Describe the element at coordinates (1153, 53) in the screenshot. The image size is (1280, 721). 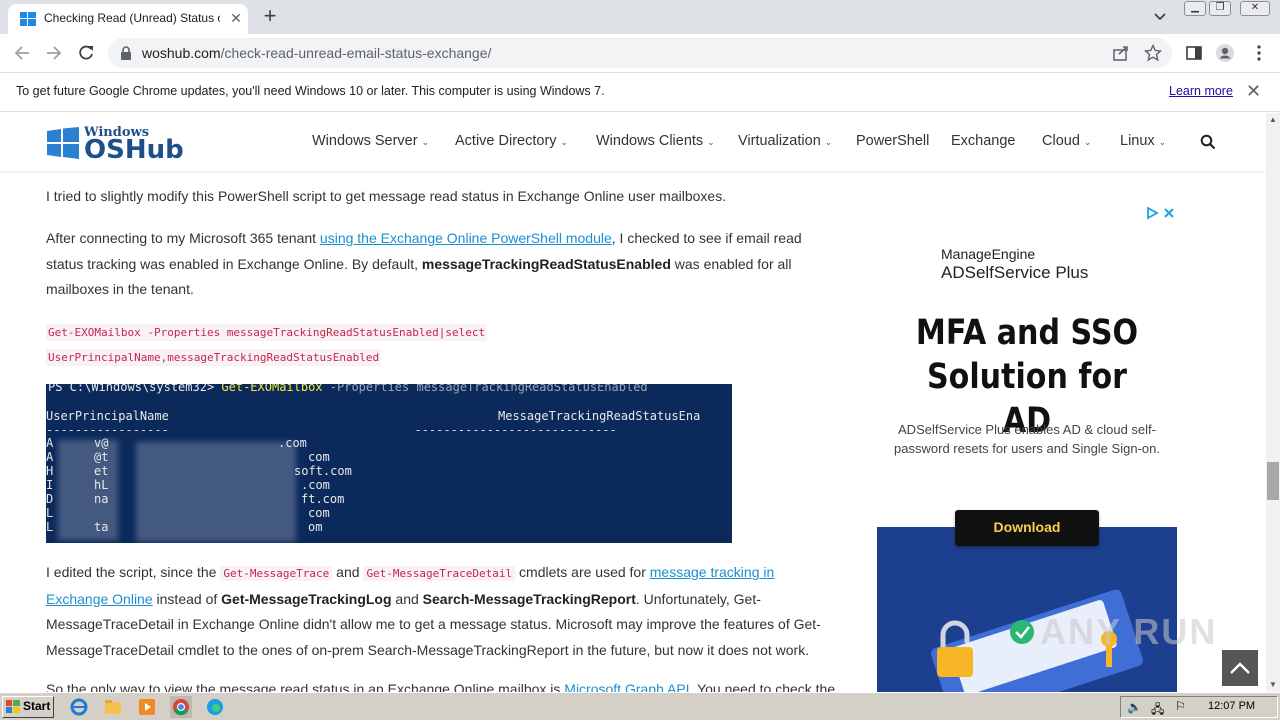
I see `bookmark-star-icon` at that location.